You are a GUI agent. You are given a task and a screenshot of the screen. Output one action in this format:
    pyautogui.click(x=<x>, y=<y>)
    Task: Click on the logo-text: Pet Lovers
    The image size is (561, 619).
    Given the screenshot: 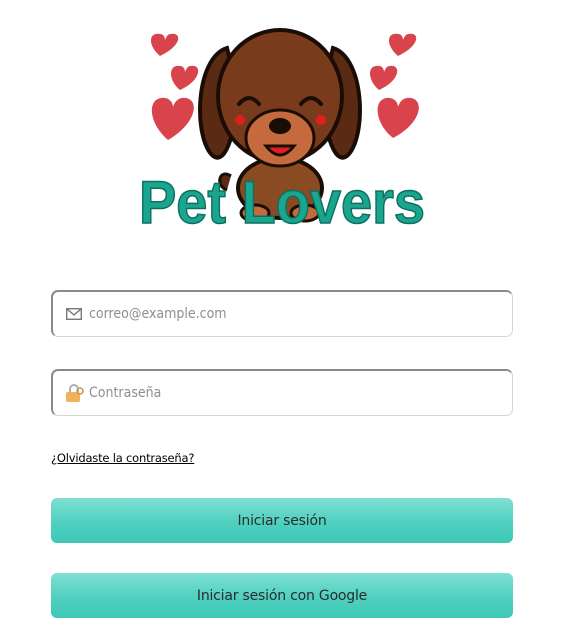 What is the action you would take?
    pyautogui.click(x=282, y=202)
    